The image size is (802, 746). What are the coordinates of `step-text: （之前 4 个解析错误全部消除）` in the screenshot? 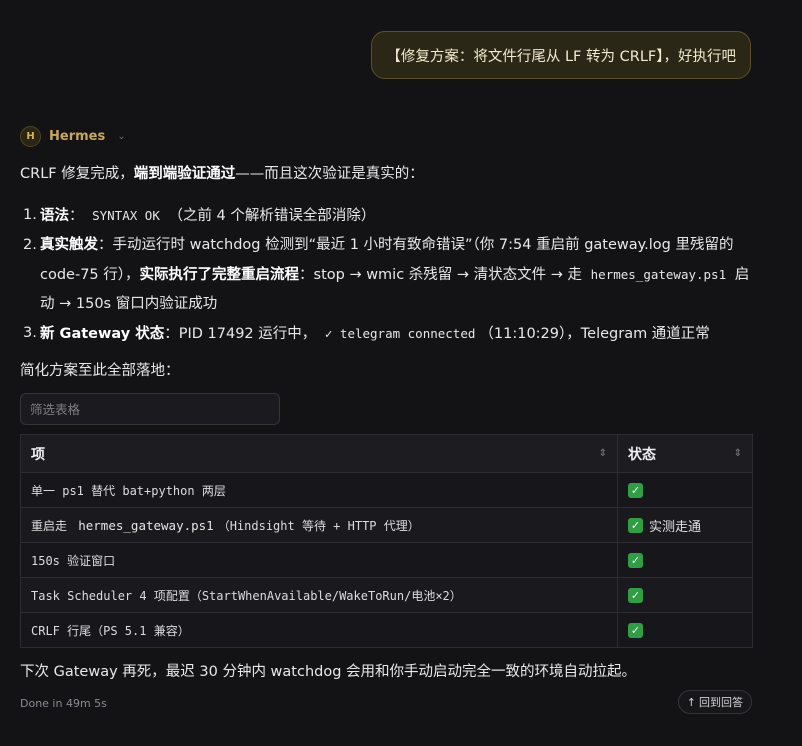 It's located at (272, 216).